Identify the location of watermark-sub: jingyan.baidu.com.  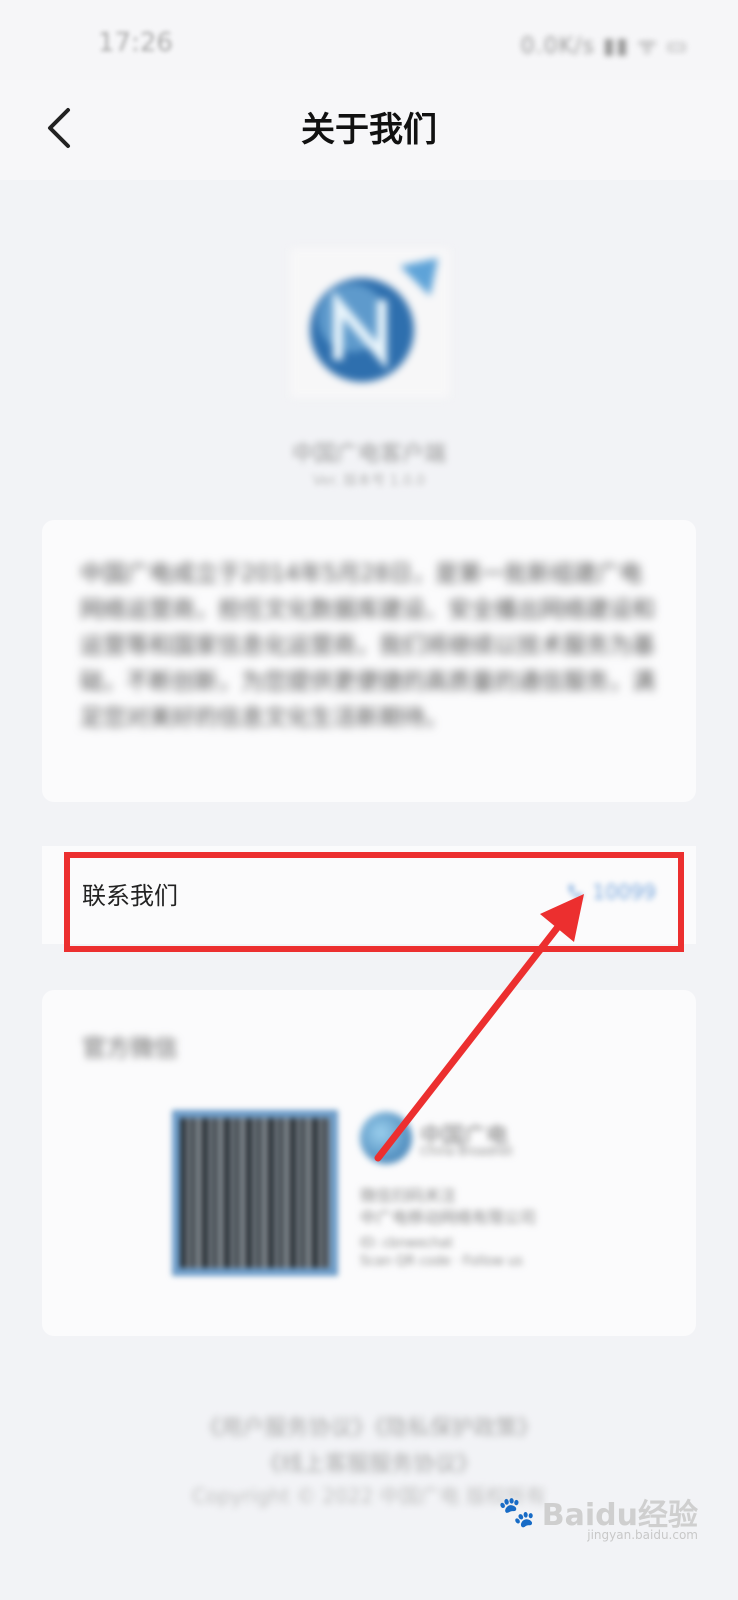
(642, 1535).